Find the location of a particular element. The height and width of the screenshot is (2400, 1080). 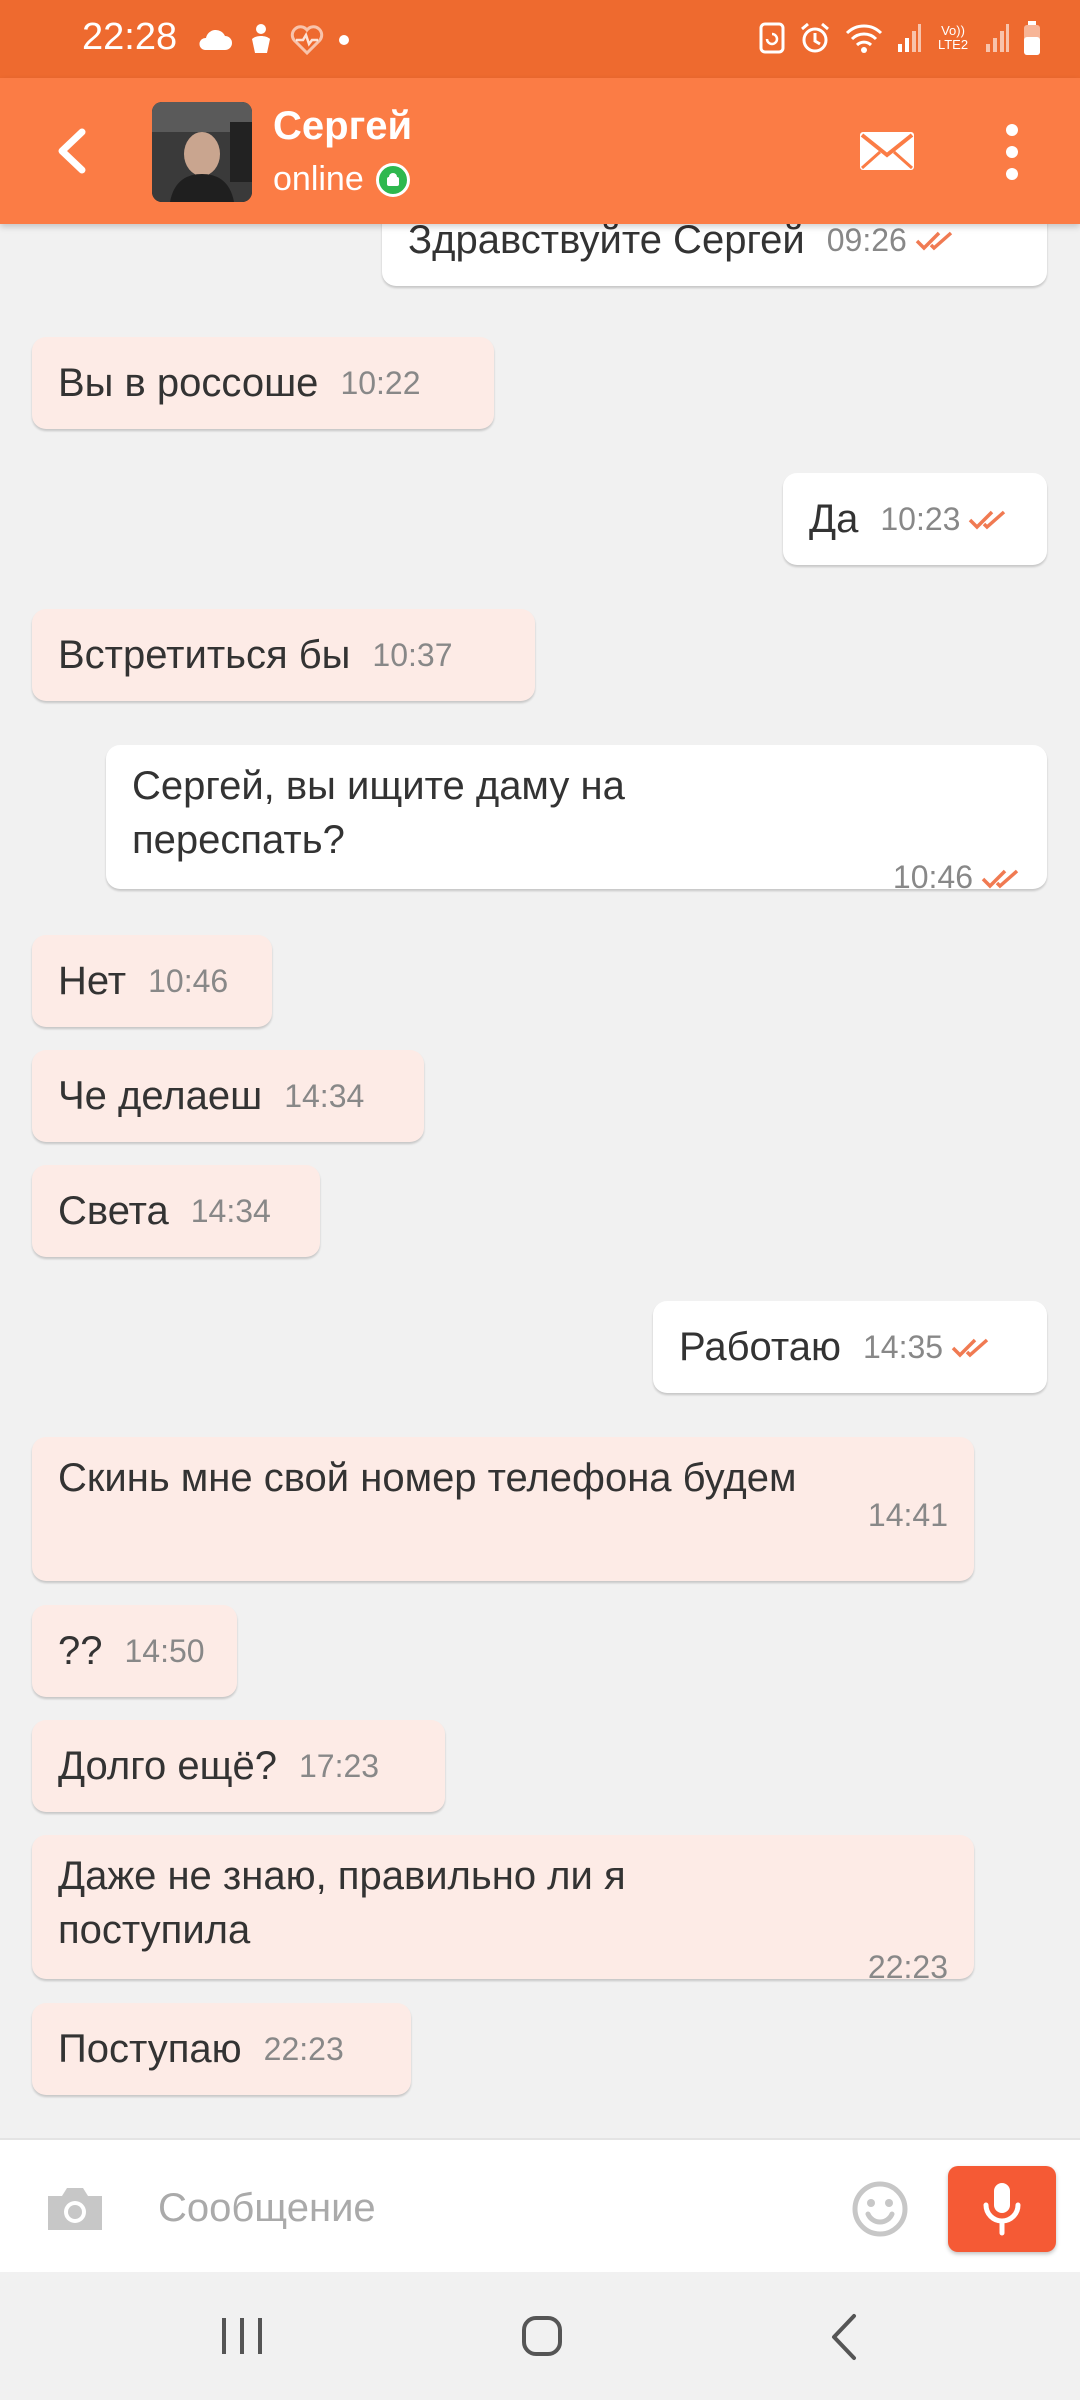

message-incoming: ?? 14:50 is located at coordinates (134, 1651).